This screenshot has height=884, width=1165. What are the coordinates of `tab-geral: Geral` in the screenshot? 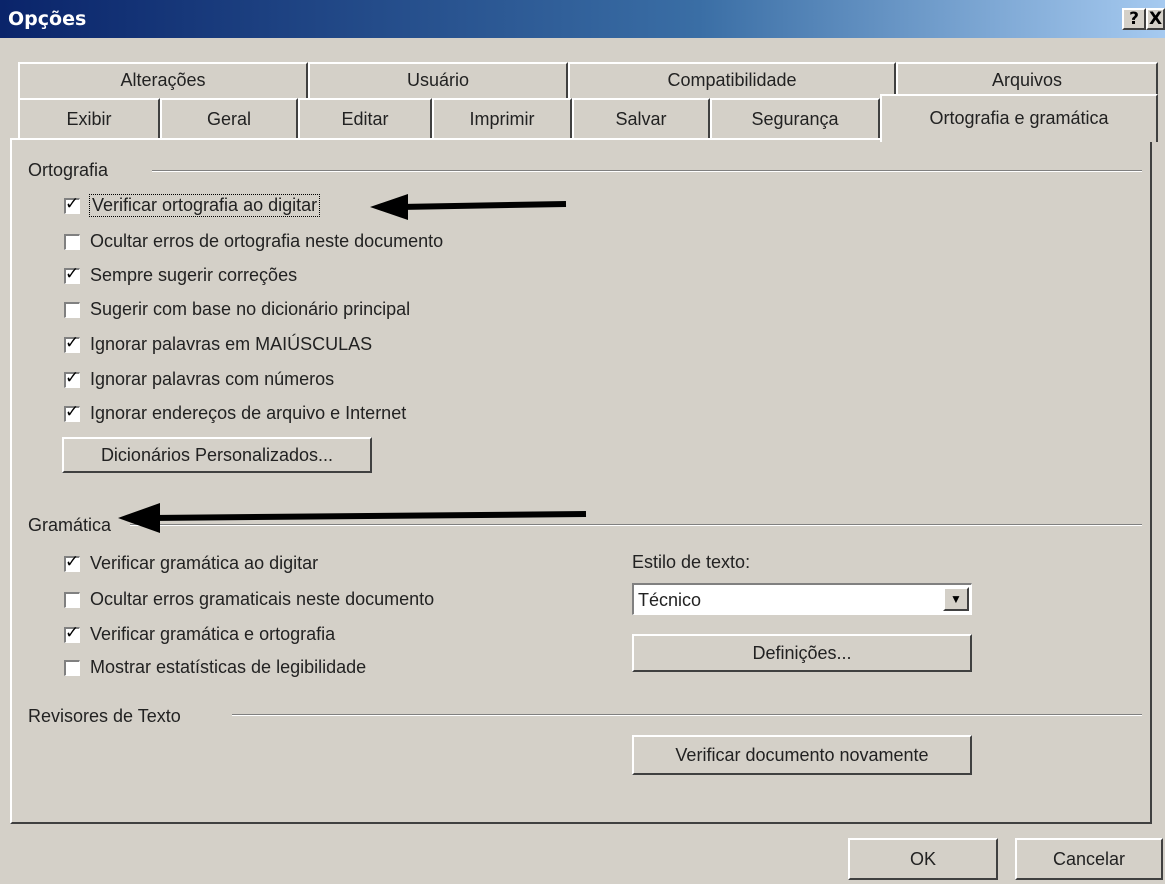 It's located at (229, 118).